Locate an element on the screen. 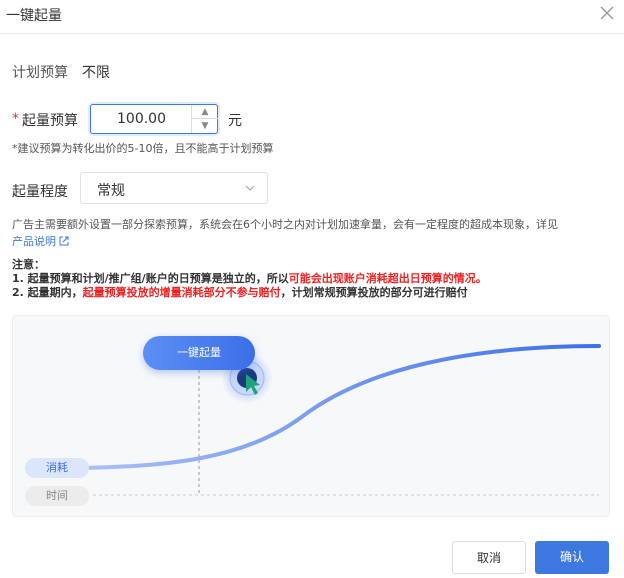 Image resolution: width=624 pixels, height=578 pixels. notice-line-2-suffix: ，计划常规预算投放的部分可进行赔付 is located at coordinates (374, 292).